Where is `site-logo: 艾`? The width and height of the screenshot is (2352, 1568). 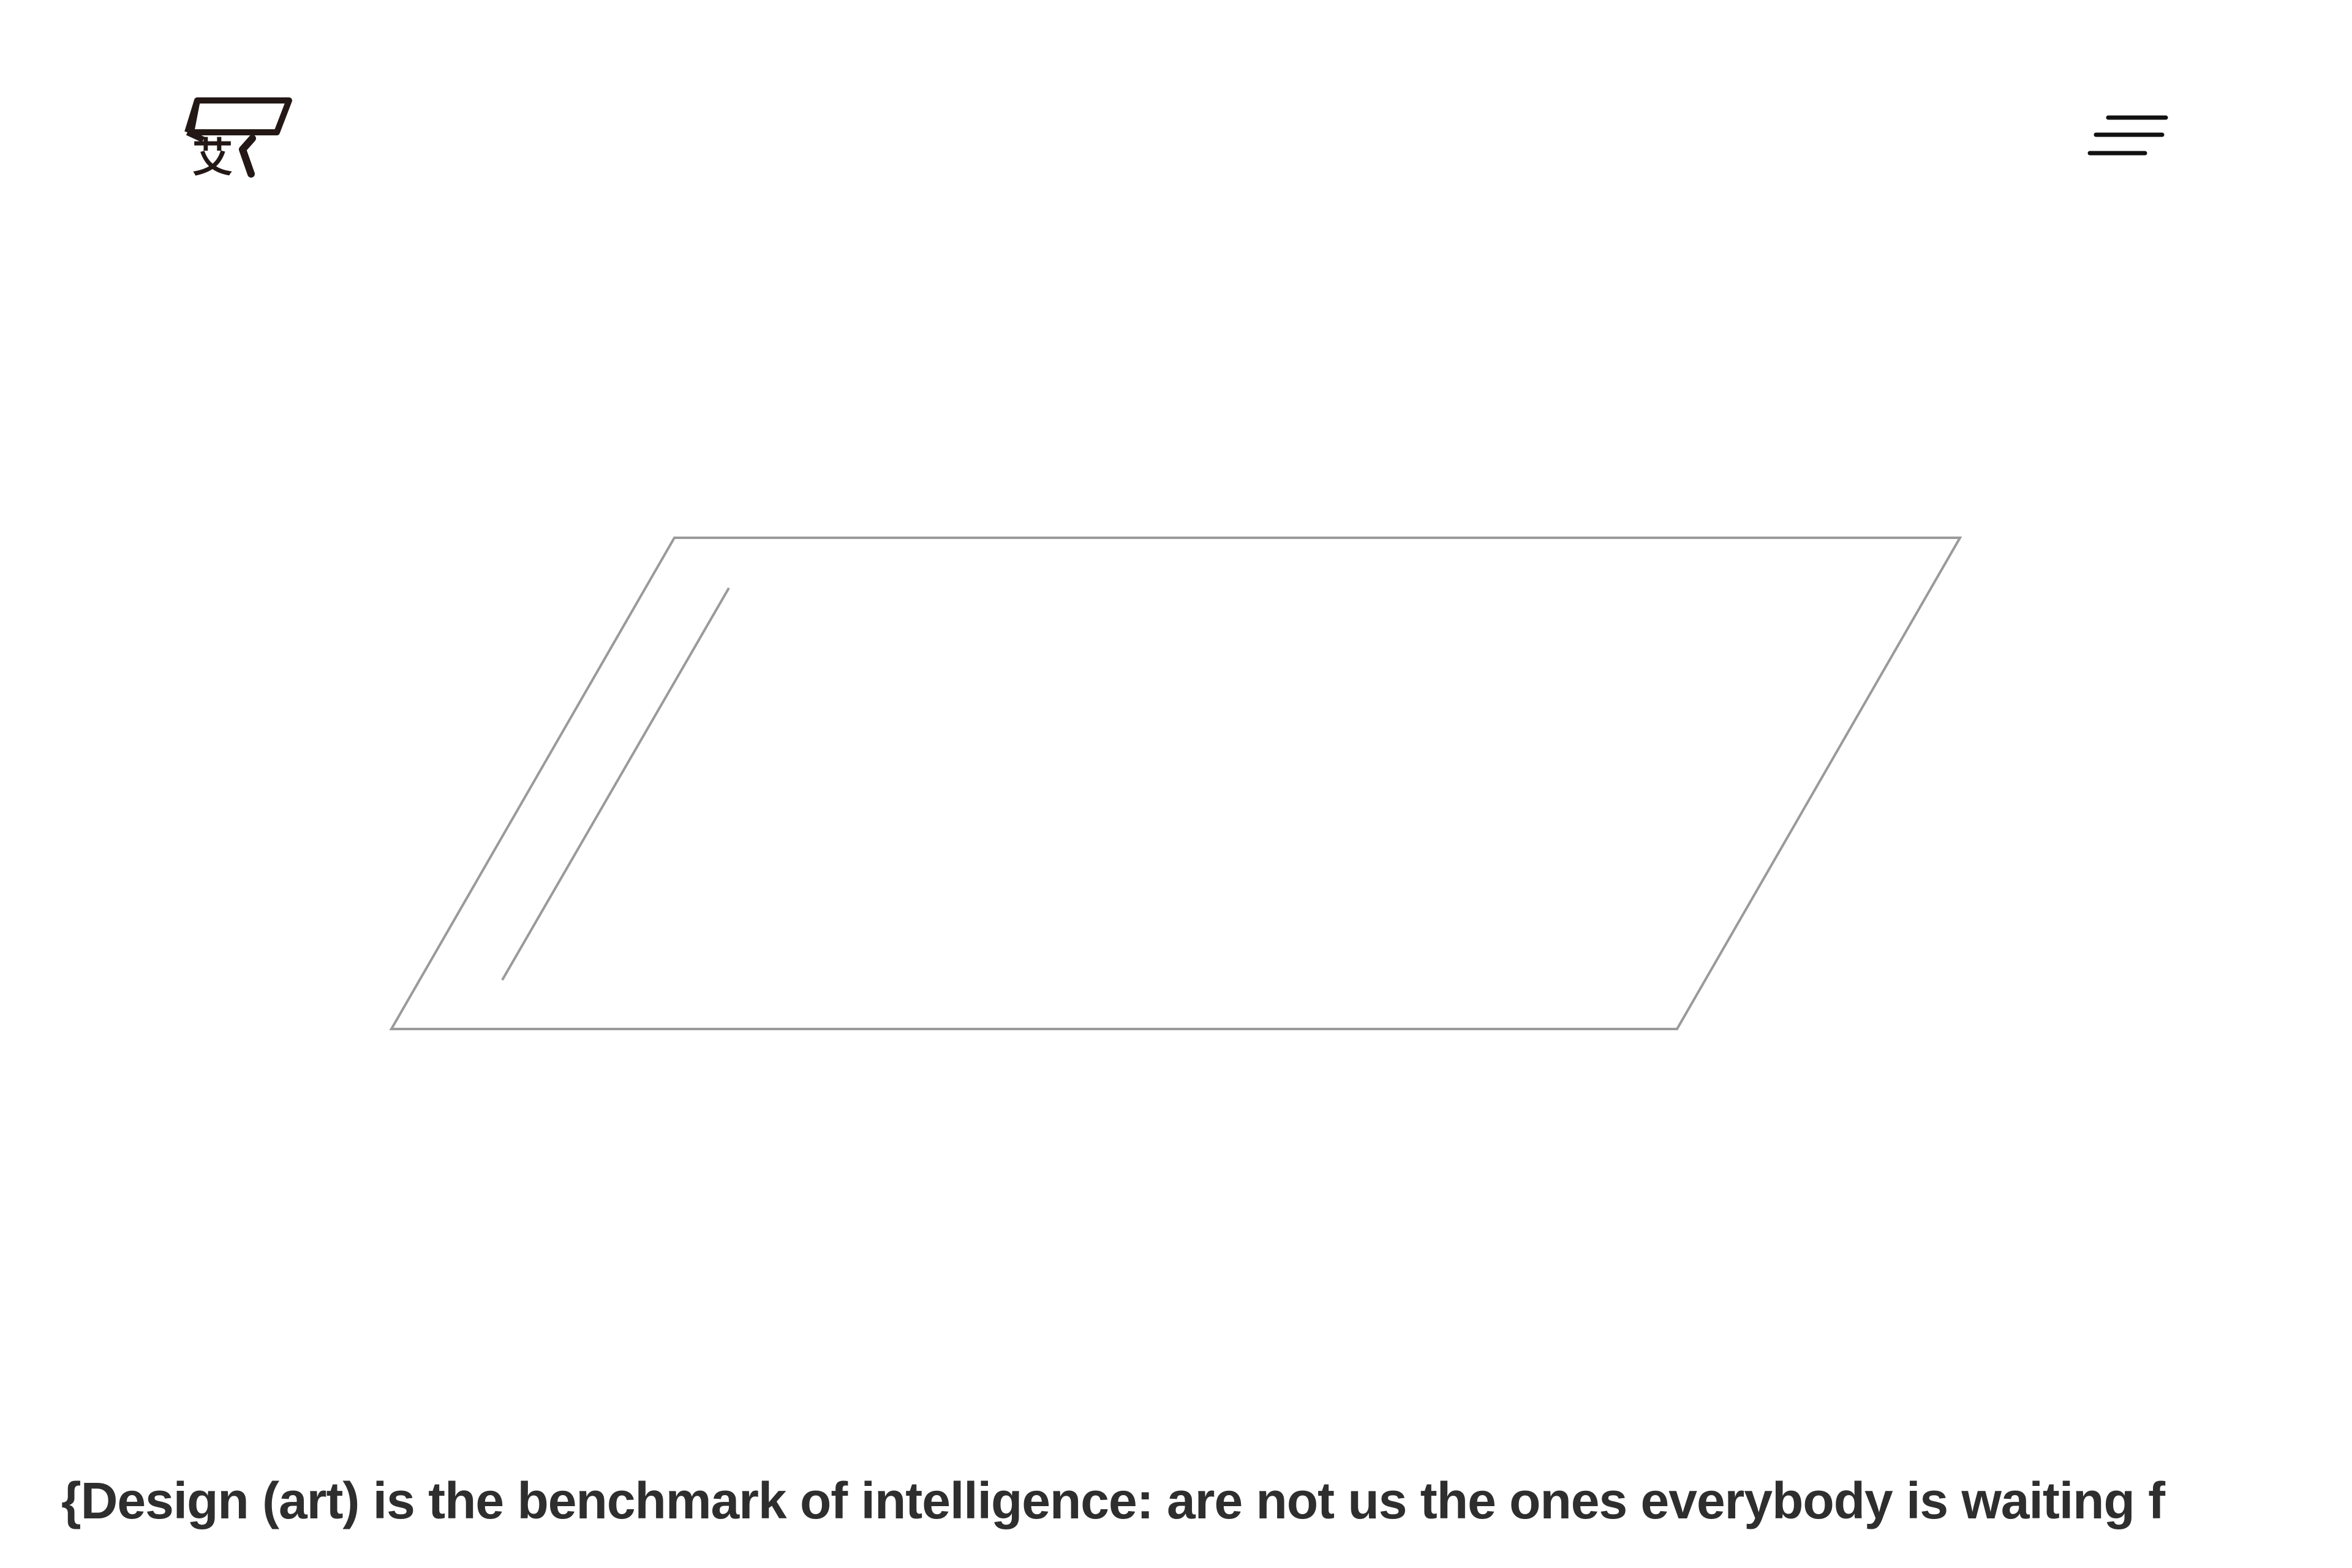
site-logo: 艾 is located at coordinates (237, 137).